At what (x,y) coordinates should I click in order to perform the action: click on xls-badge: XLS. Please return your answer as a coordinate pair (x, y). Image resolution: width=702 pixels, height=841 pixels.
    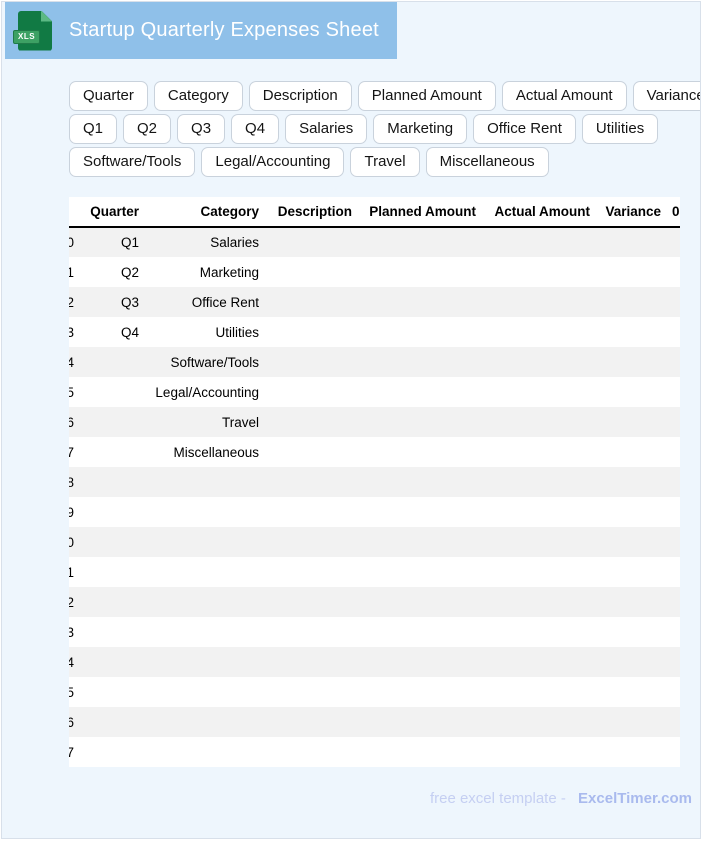
    Looking at the image, I should click on (27, 36).